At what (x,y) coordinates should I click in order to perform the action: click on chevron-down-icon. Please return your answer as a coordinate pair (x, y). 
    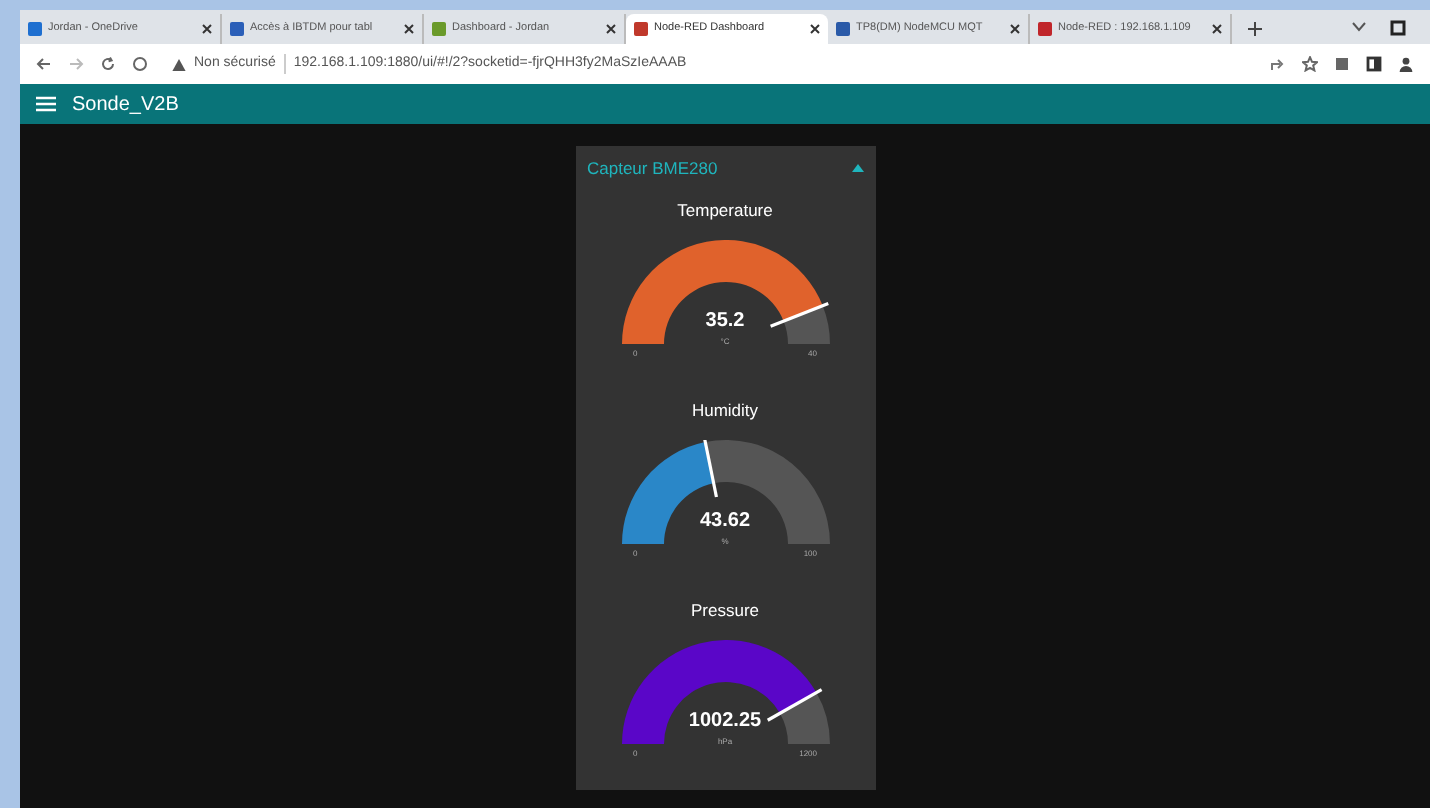
    Looking at the image, I should click on (1359, 27).